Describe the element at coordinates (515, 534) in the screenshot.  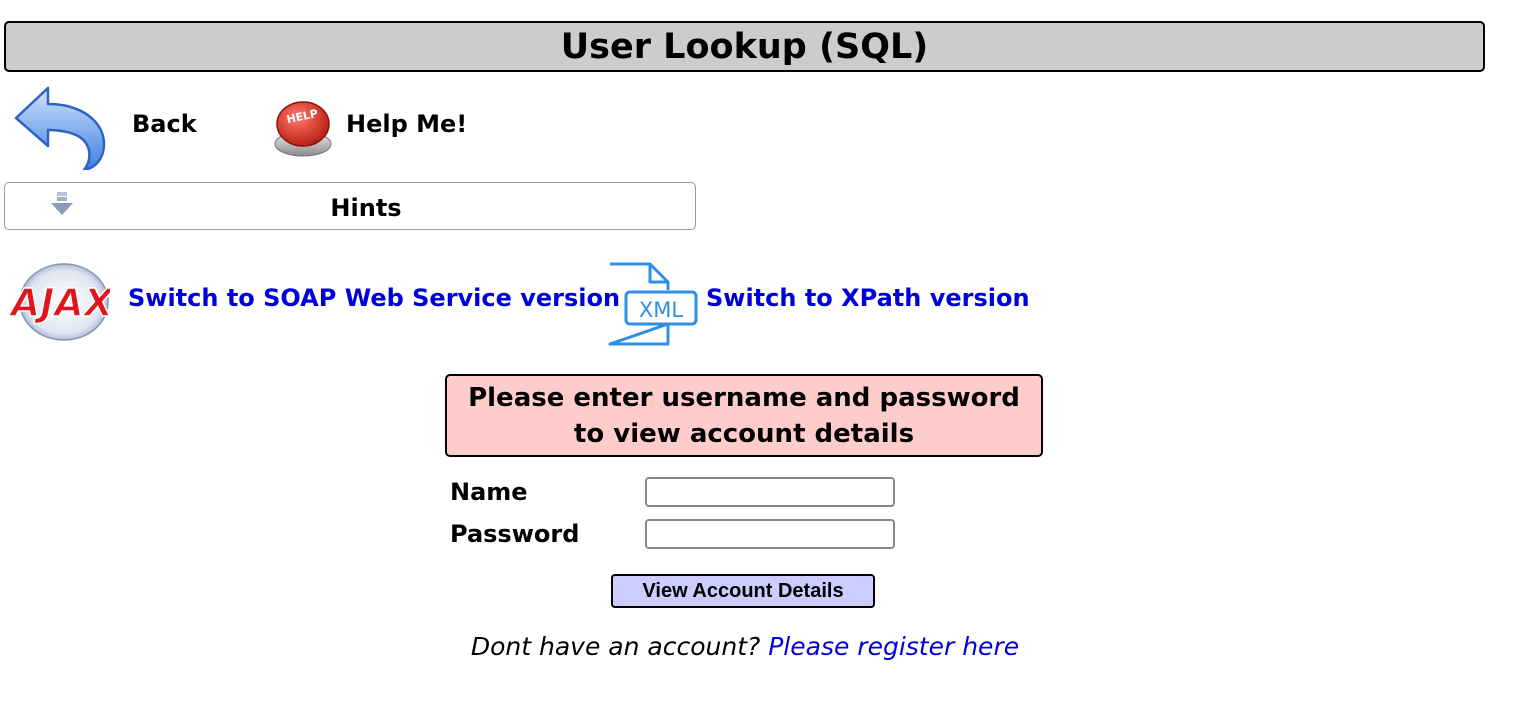
I see `password-label: Password` at that location.